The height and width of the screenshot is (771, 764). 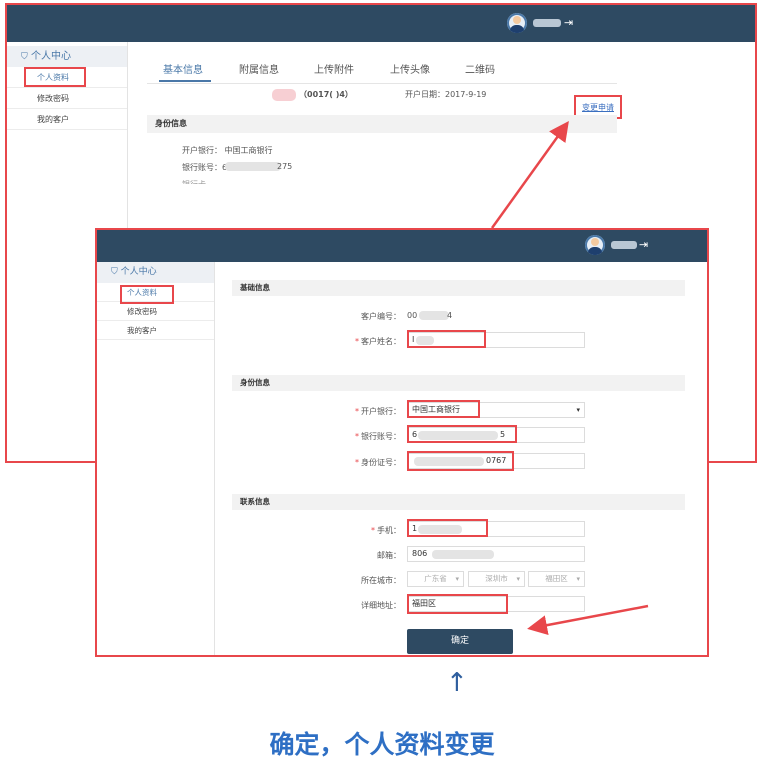 I want to click on confirm-button: 确定, so click(x=460, y=641).